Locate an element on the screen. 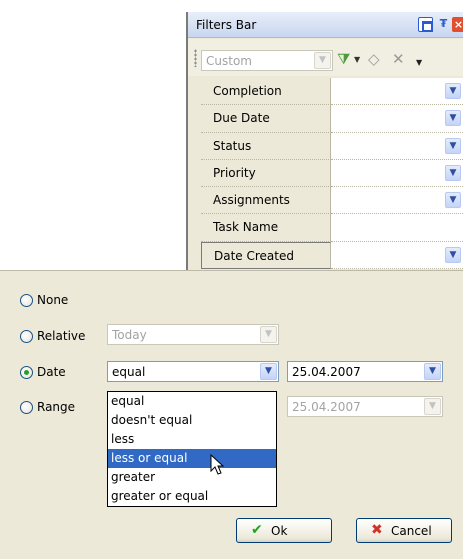 The height and width of the screenshot is (559, 463). list-item: less or equal is located at coordinates (192, 458).